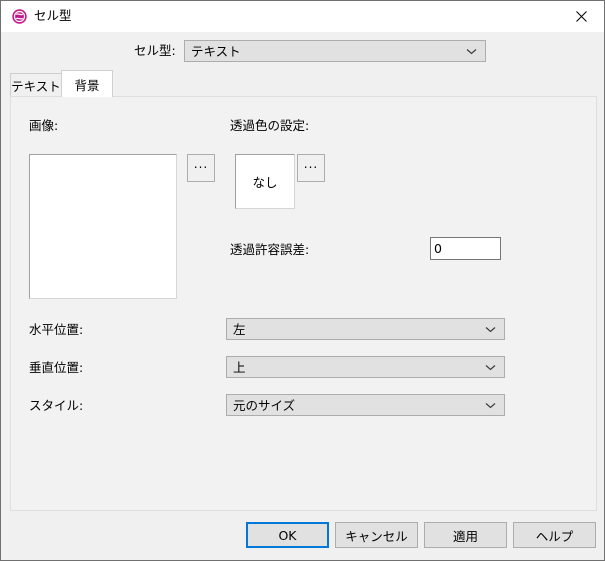 The width and height of the screenshot is (605, 561). Describe the element at coordinates (56, 329) in the screenshot. I see `horizontal-position-label: 水平位置:` at that location.